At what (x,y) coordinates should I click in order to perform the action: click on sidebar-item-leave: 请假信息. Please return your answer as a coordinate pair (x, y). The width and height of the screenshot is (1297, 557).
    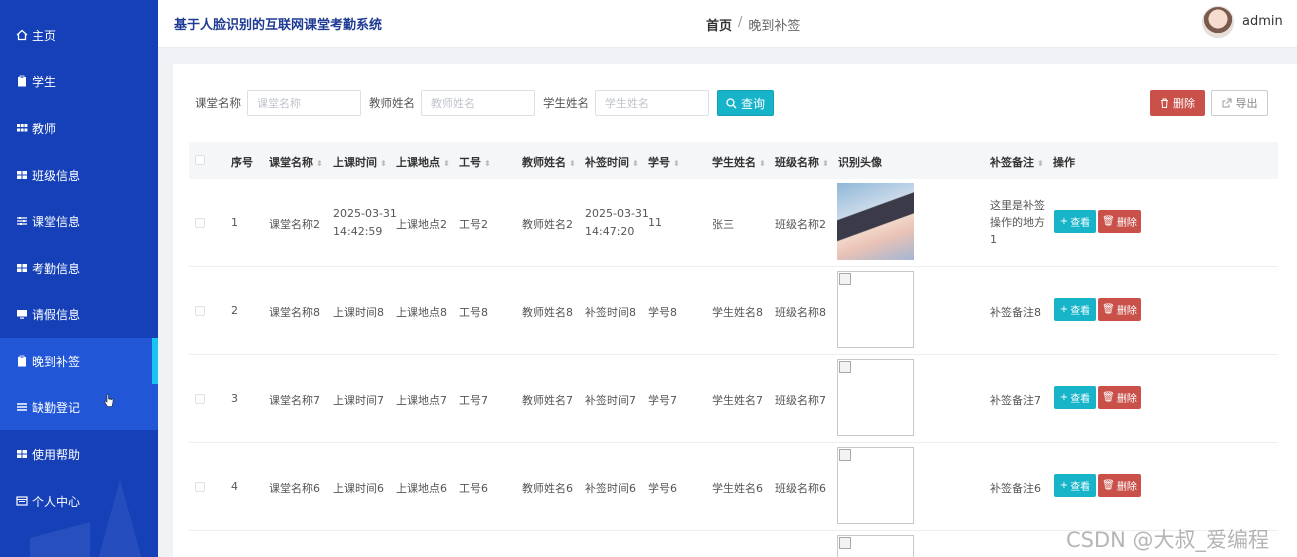
    Looking at the image, I should click on (79, 314).